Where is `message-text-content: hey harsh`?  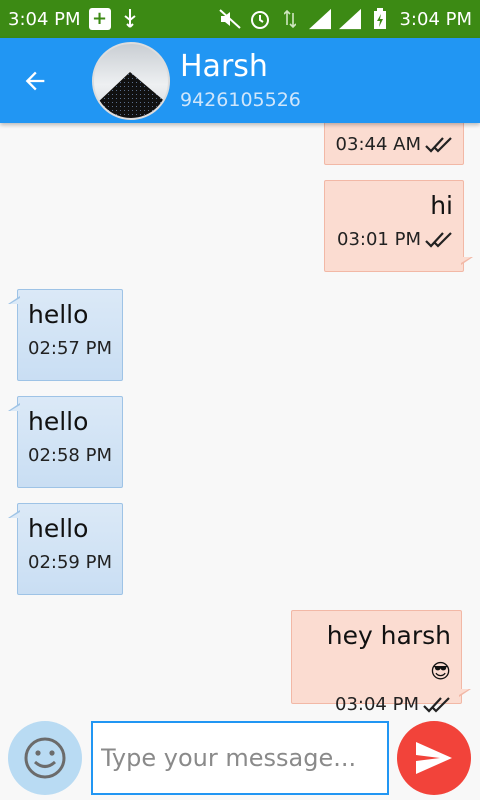
message-text-content: hey harsh is located at coordinates (388, 635).